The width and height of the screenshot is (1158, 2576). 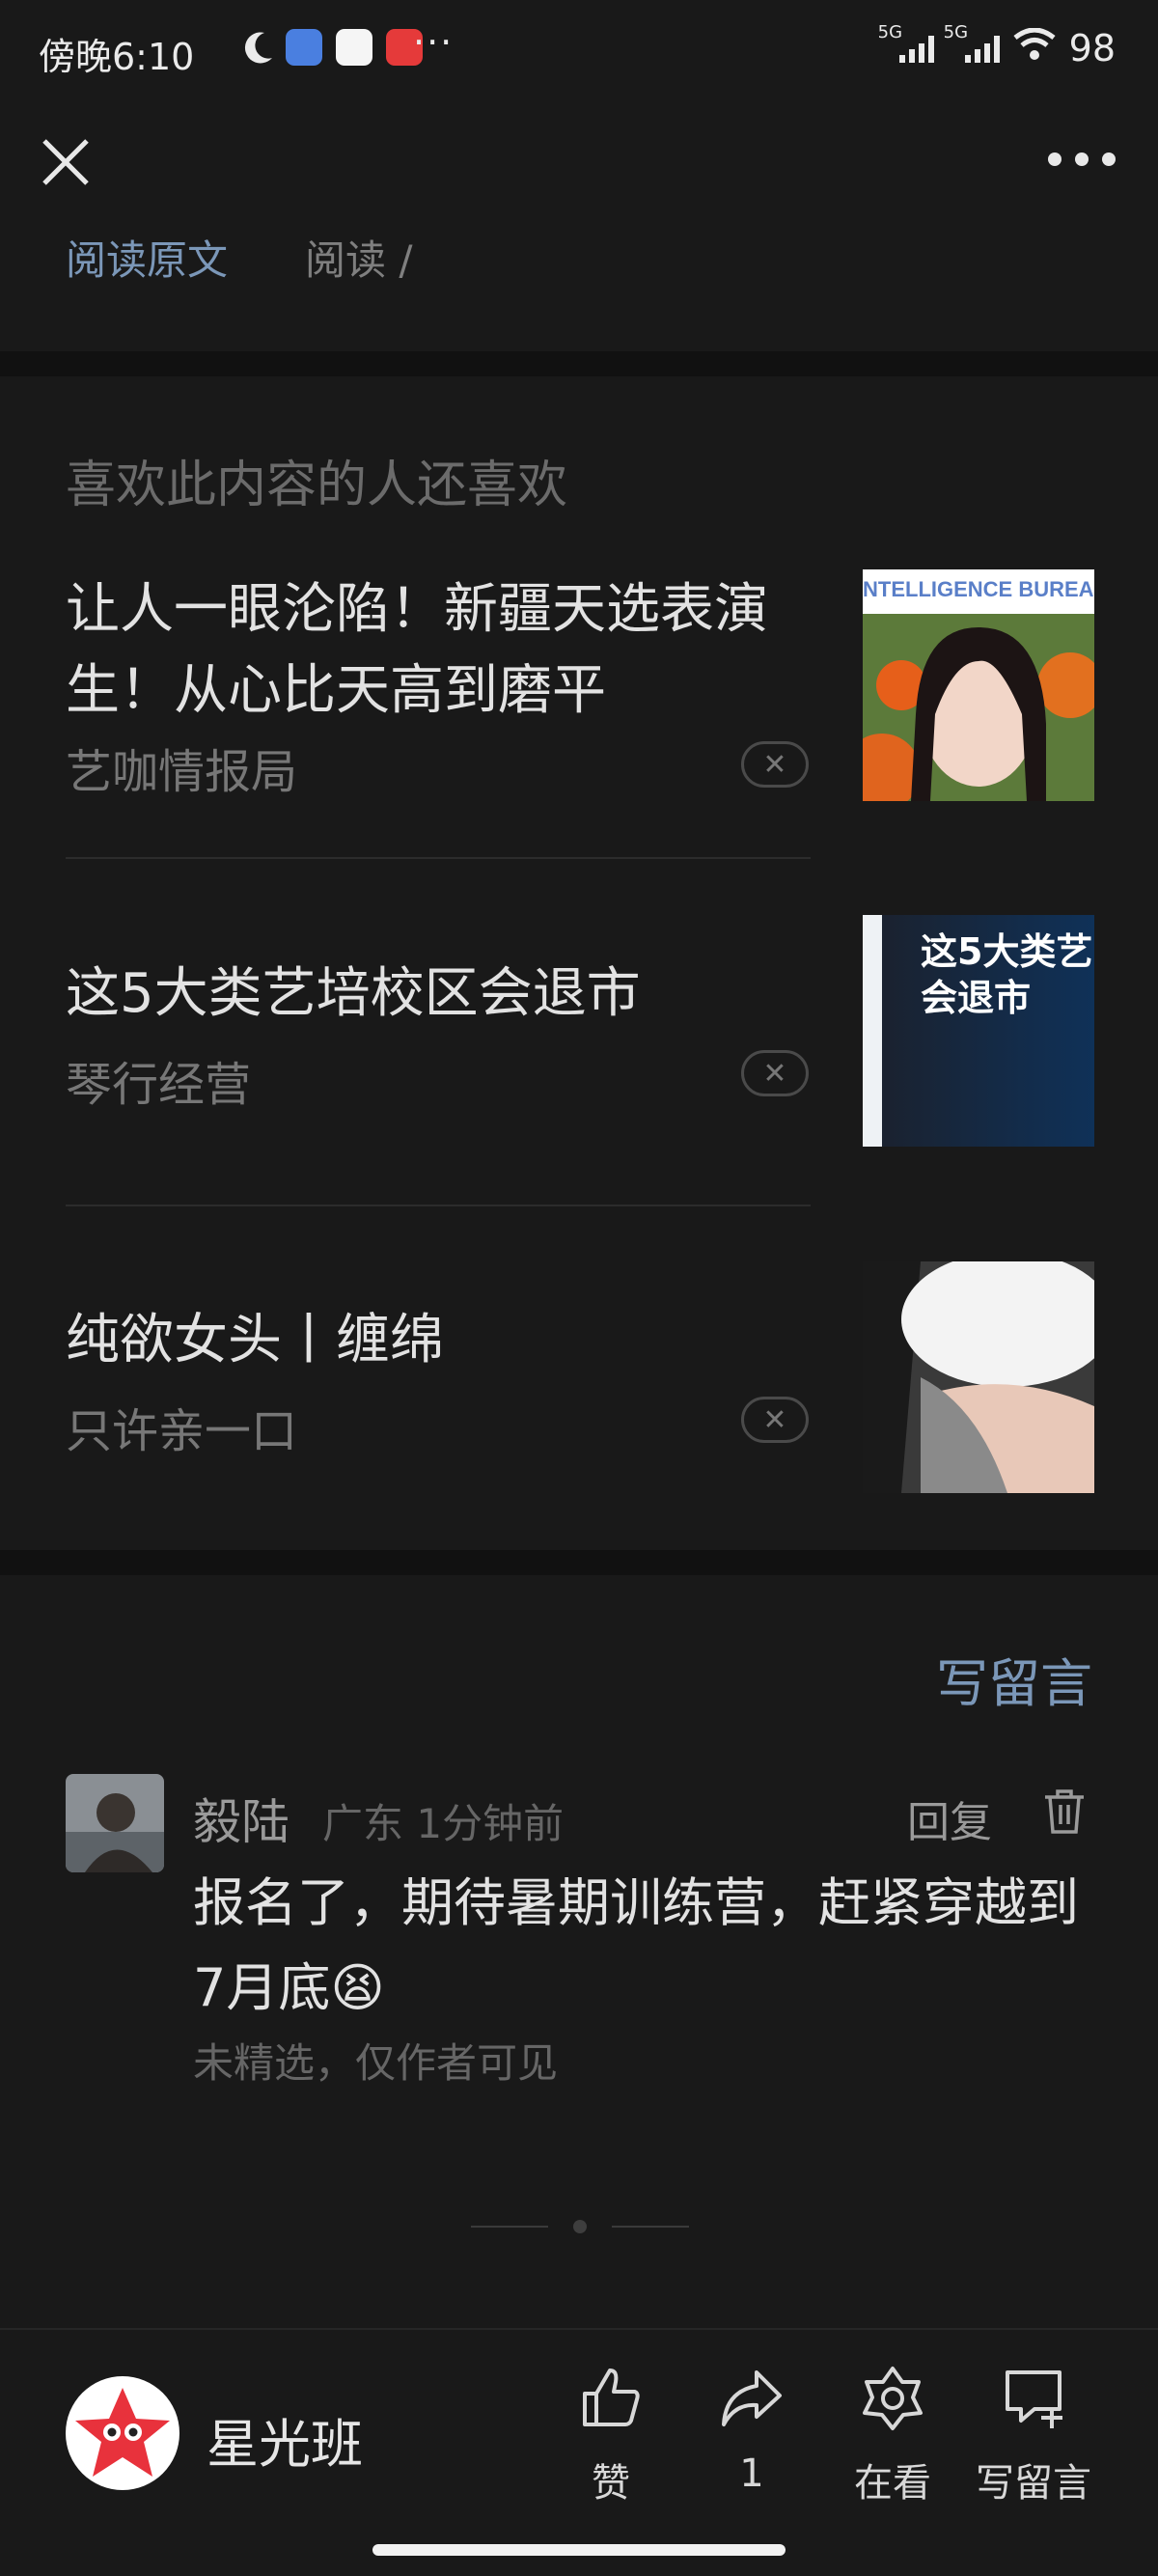 I want to click on comment-icon, so click(x=1033, y=2398).